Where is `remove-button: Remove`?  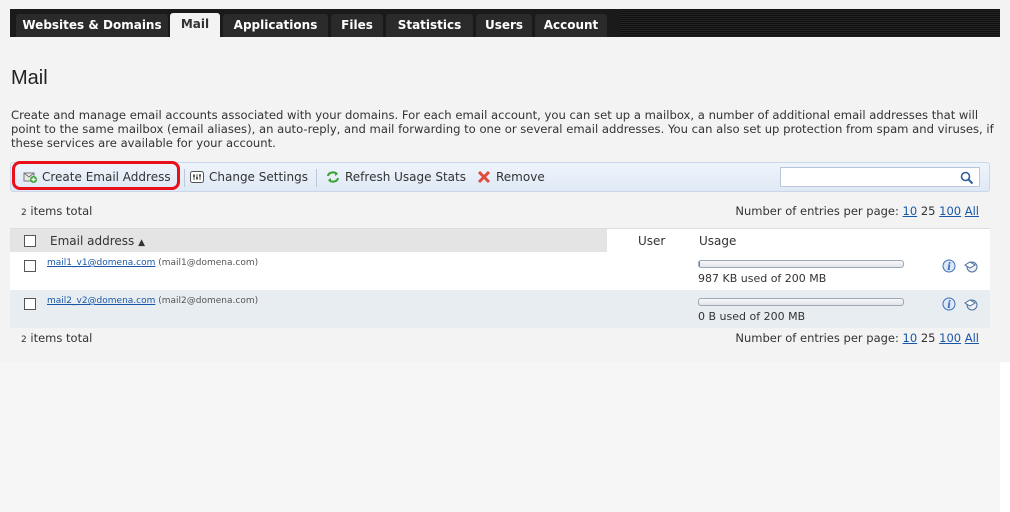
remove-button: Remove is located at coordinates (511, 177).